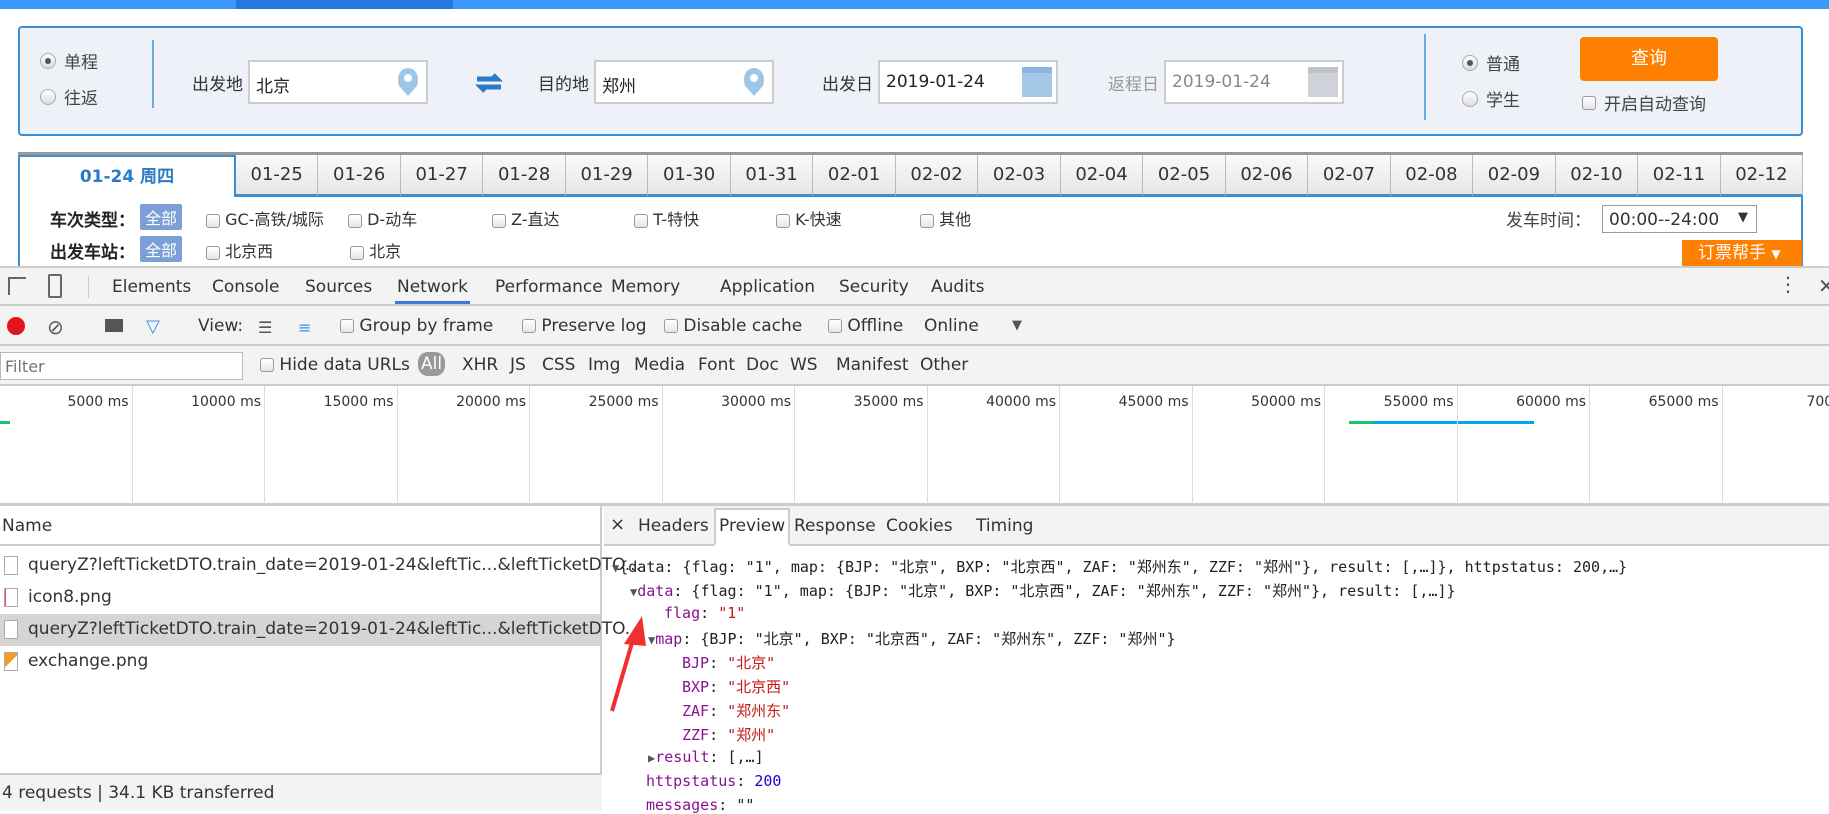 Image resolution: width=1829 pixels, height=814 pixels. I want to click on query-button: 查询, so click(1649, 59).